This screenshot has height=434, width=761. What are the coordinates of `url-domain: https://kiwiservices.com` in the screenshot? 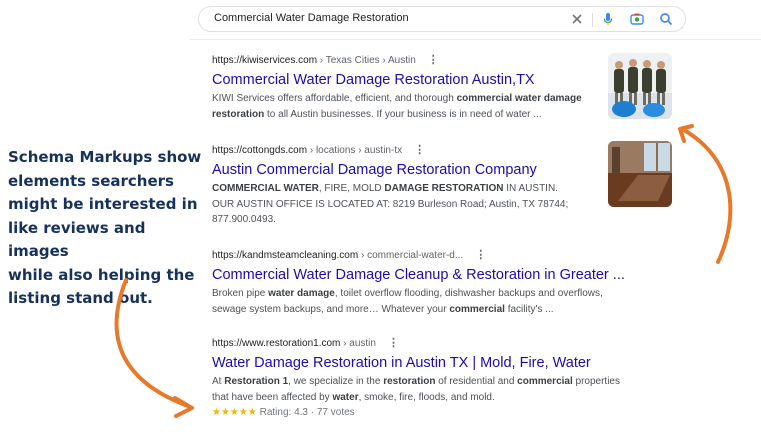 It's located at (264, 60).